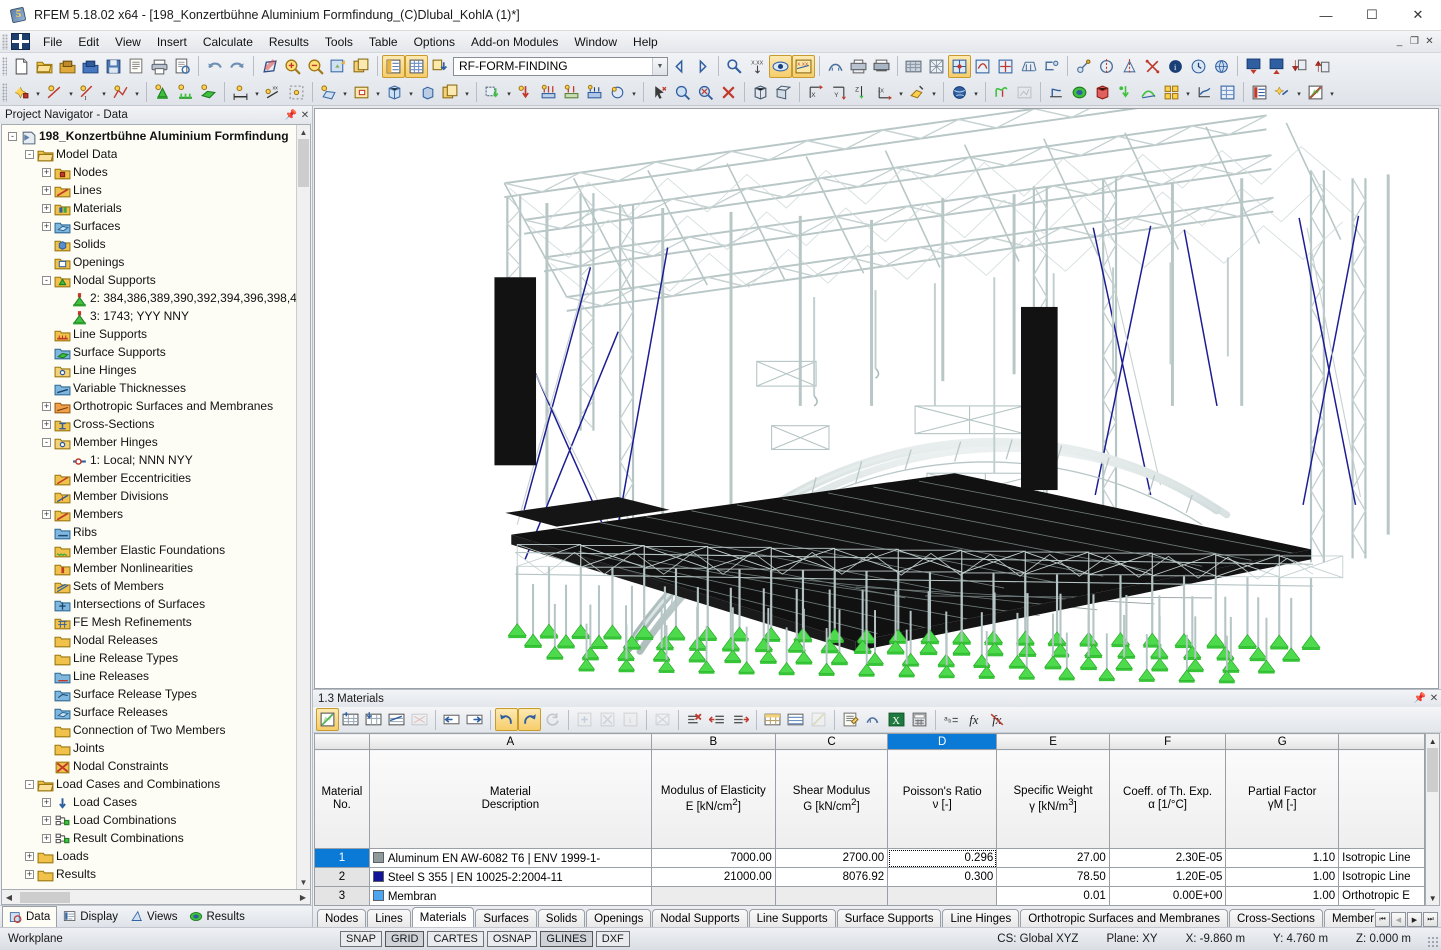  Describe the element at coordinates (156, 298) in the screenshot. I see `tree-item: 2: 384,386,389,390,392,394,396,398,4` at that location.